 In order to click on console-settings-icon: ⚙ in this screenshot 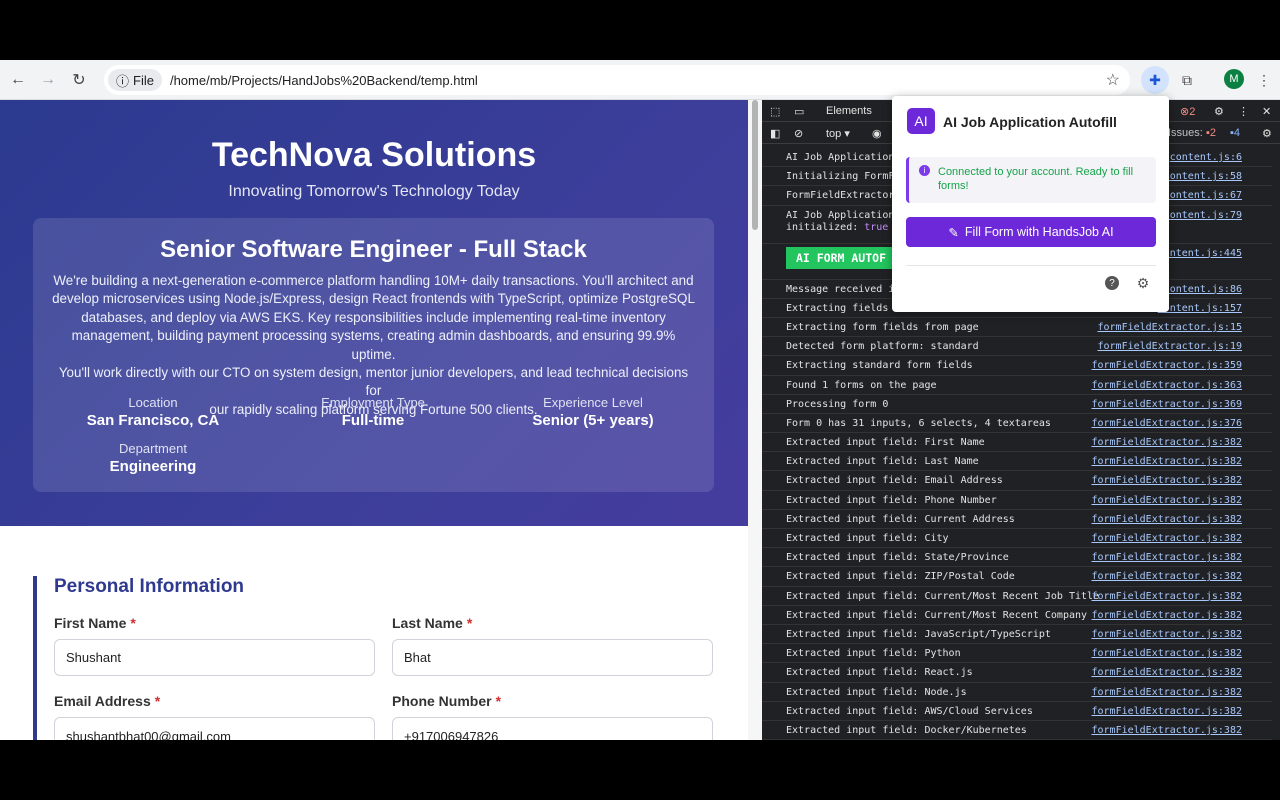, I will do `click(1267, 133)`.